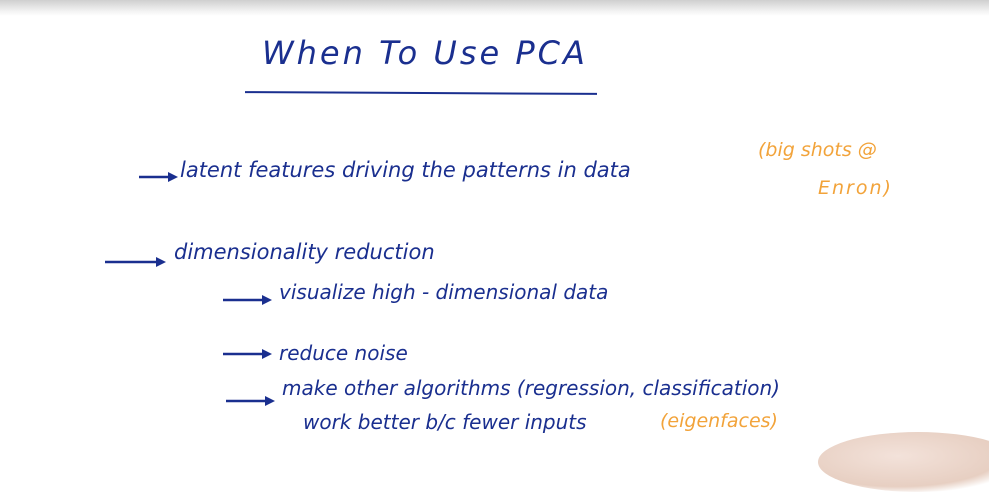 The height and width of the screenshot is (492, 989). What do you see at coordinates (343, 353) in the screenshot?
I see `sub-bullet-reduce-noise: reduce noise` at bounding box center [343, 353].